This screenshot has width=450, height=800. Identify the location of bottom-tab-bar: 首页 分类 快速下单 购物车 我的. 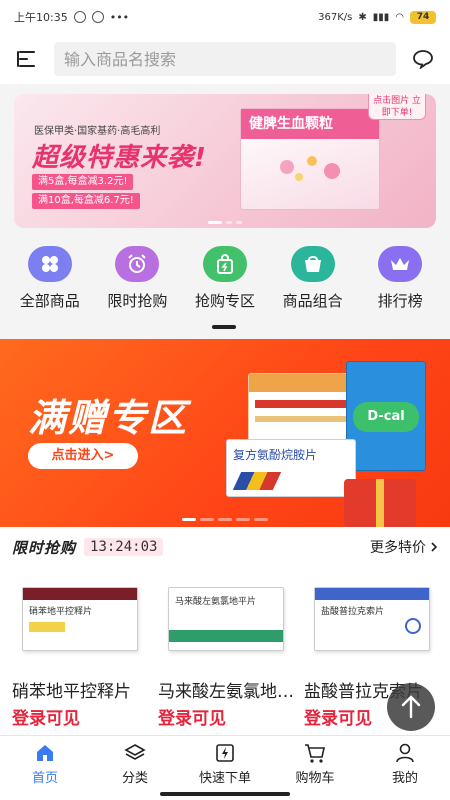
(225, 767).